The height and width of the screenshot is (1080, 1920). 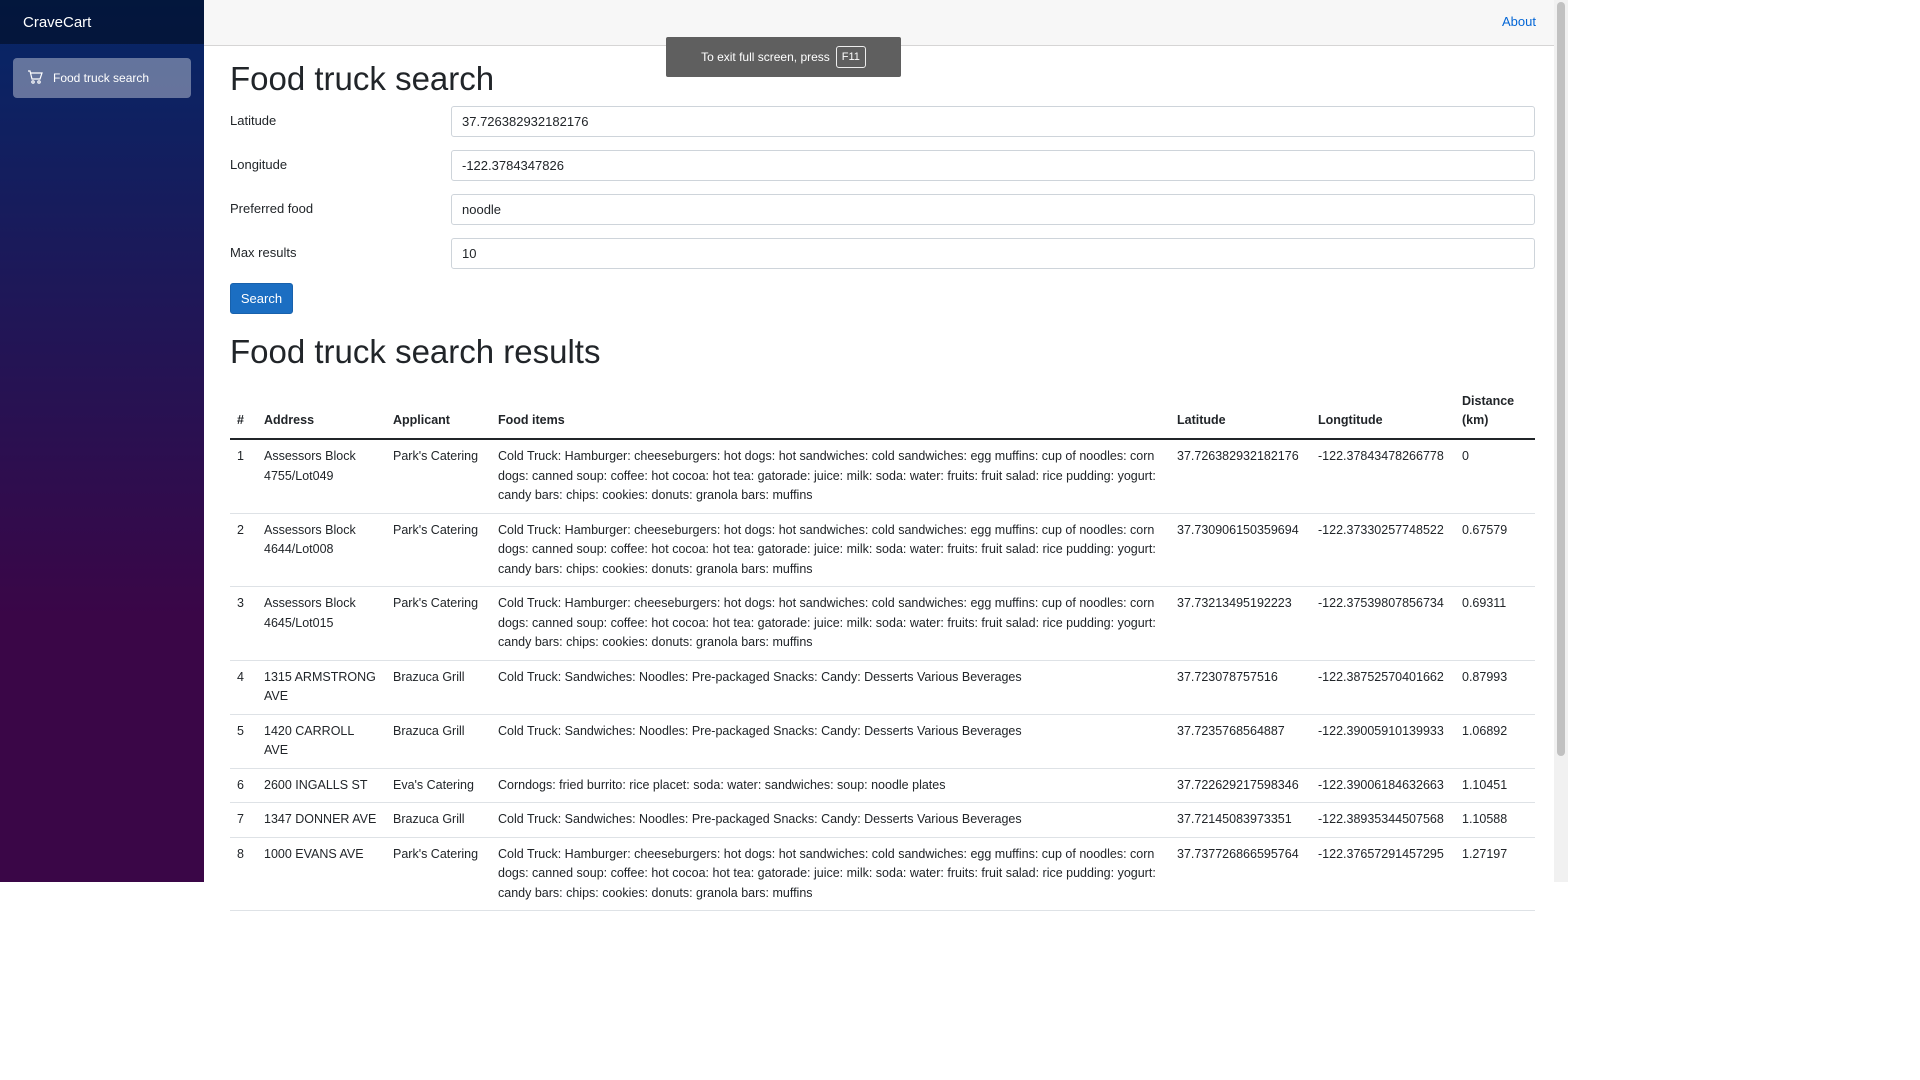 I want to click on cell-index: 7, so click(x=243, y=820).